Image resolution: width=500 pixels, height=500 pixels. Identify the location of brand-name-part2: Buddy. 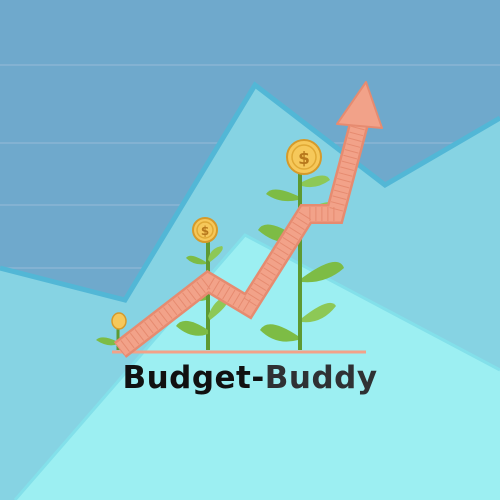
(321, 378).